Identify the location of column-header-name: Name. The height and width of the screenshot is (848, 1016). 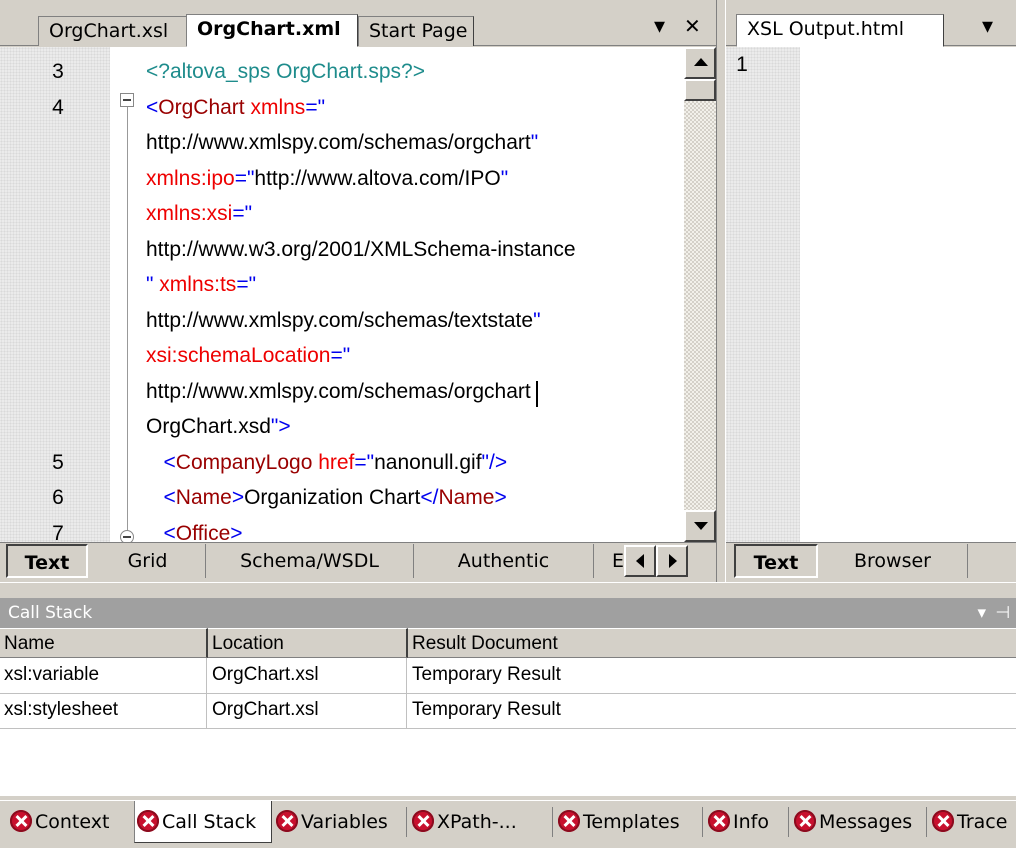
(104, 643).